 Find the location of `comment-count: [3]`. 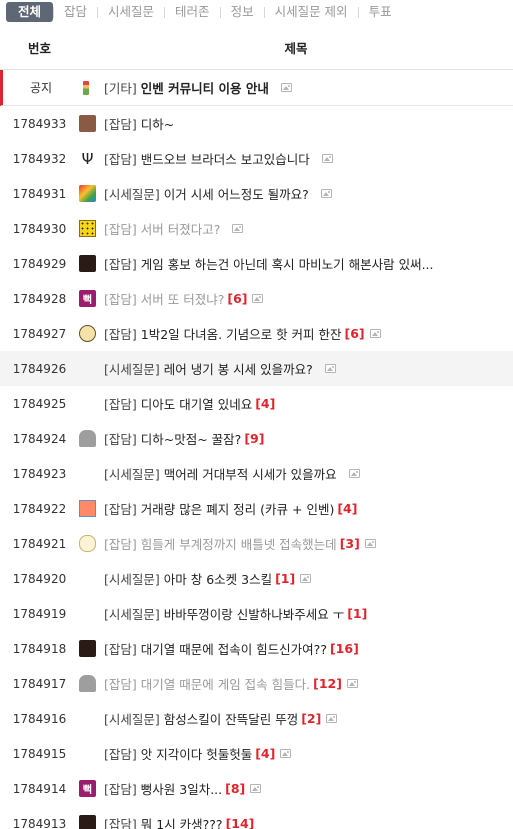

comment-count: [3] is located at coordinates (350, 543).